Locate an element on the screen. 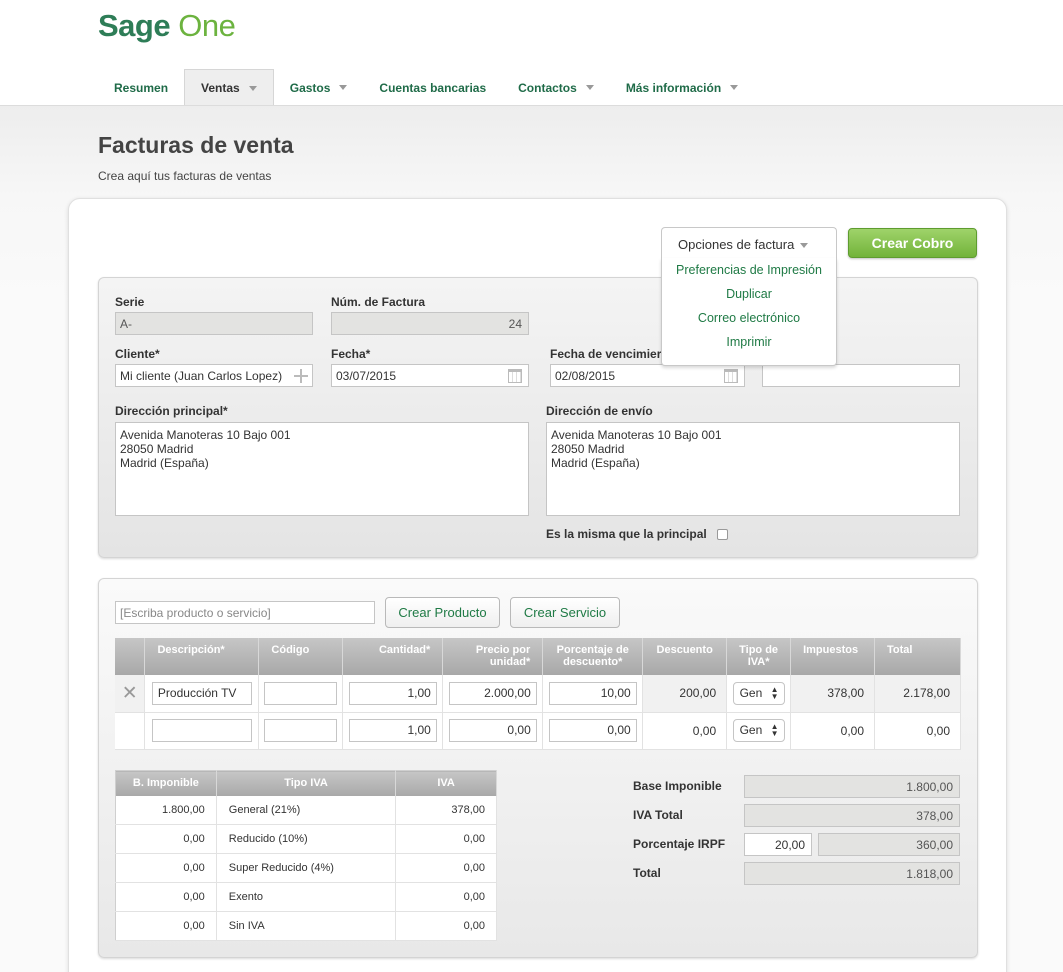 The image size is (1063, 972). total-cell: 2.178,00 is located at coordinates (917, 694).